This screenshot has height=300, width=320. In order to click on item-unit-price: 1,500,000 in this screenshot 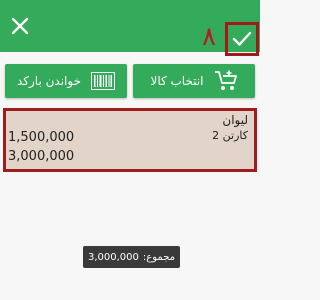, I will do `click(41, 137)`.